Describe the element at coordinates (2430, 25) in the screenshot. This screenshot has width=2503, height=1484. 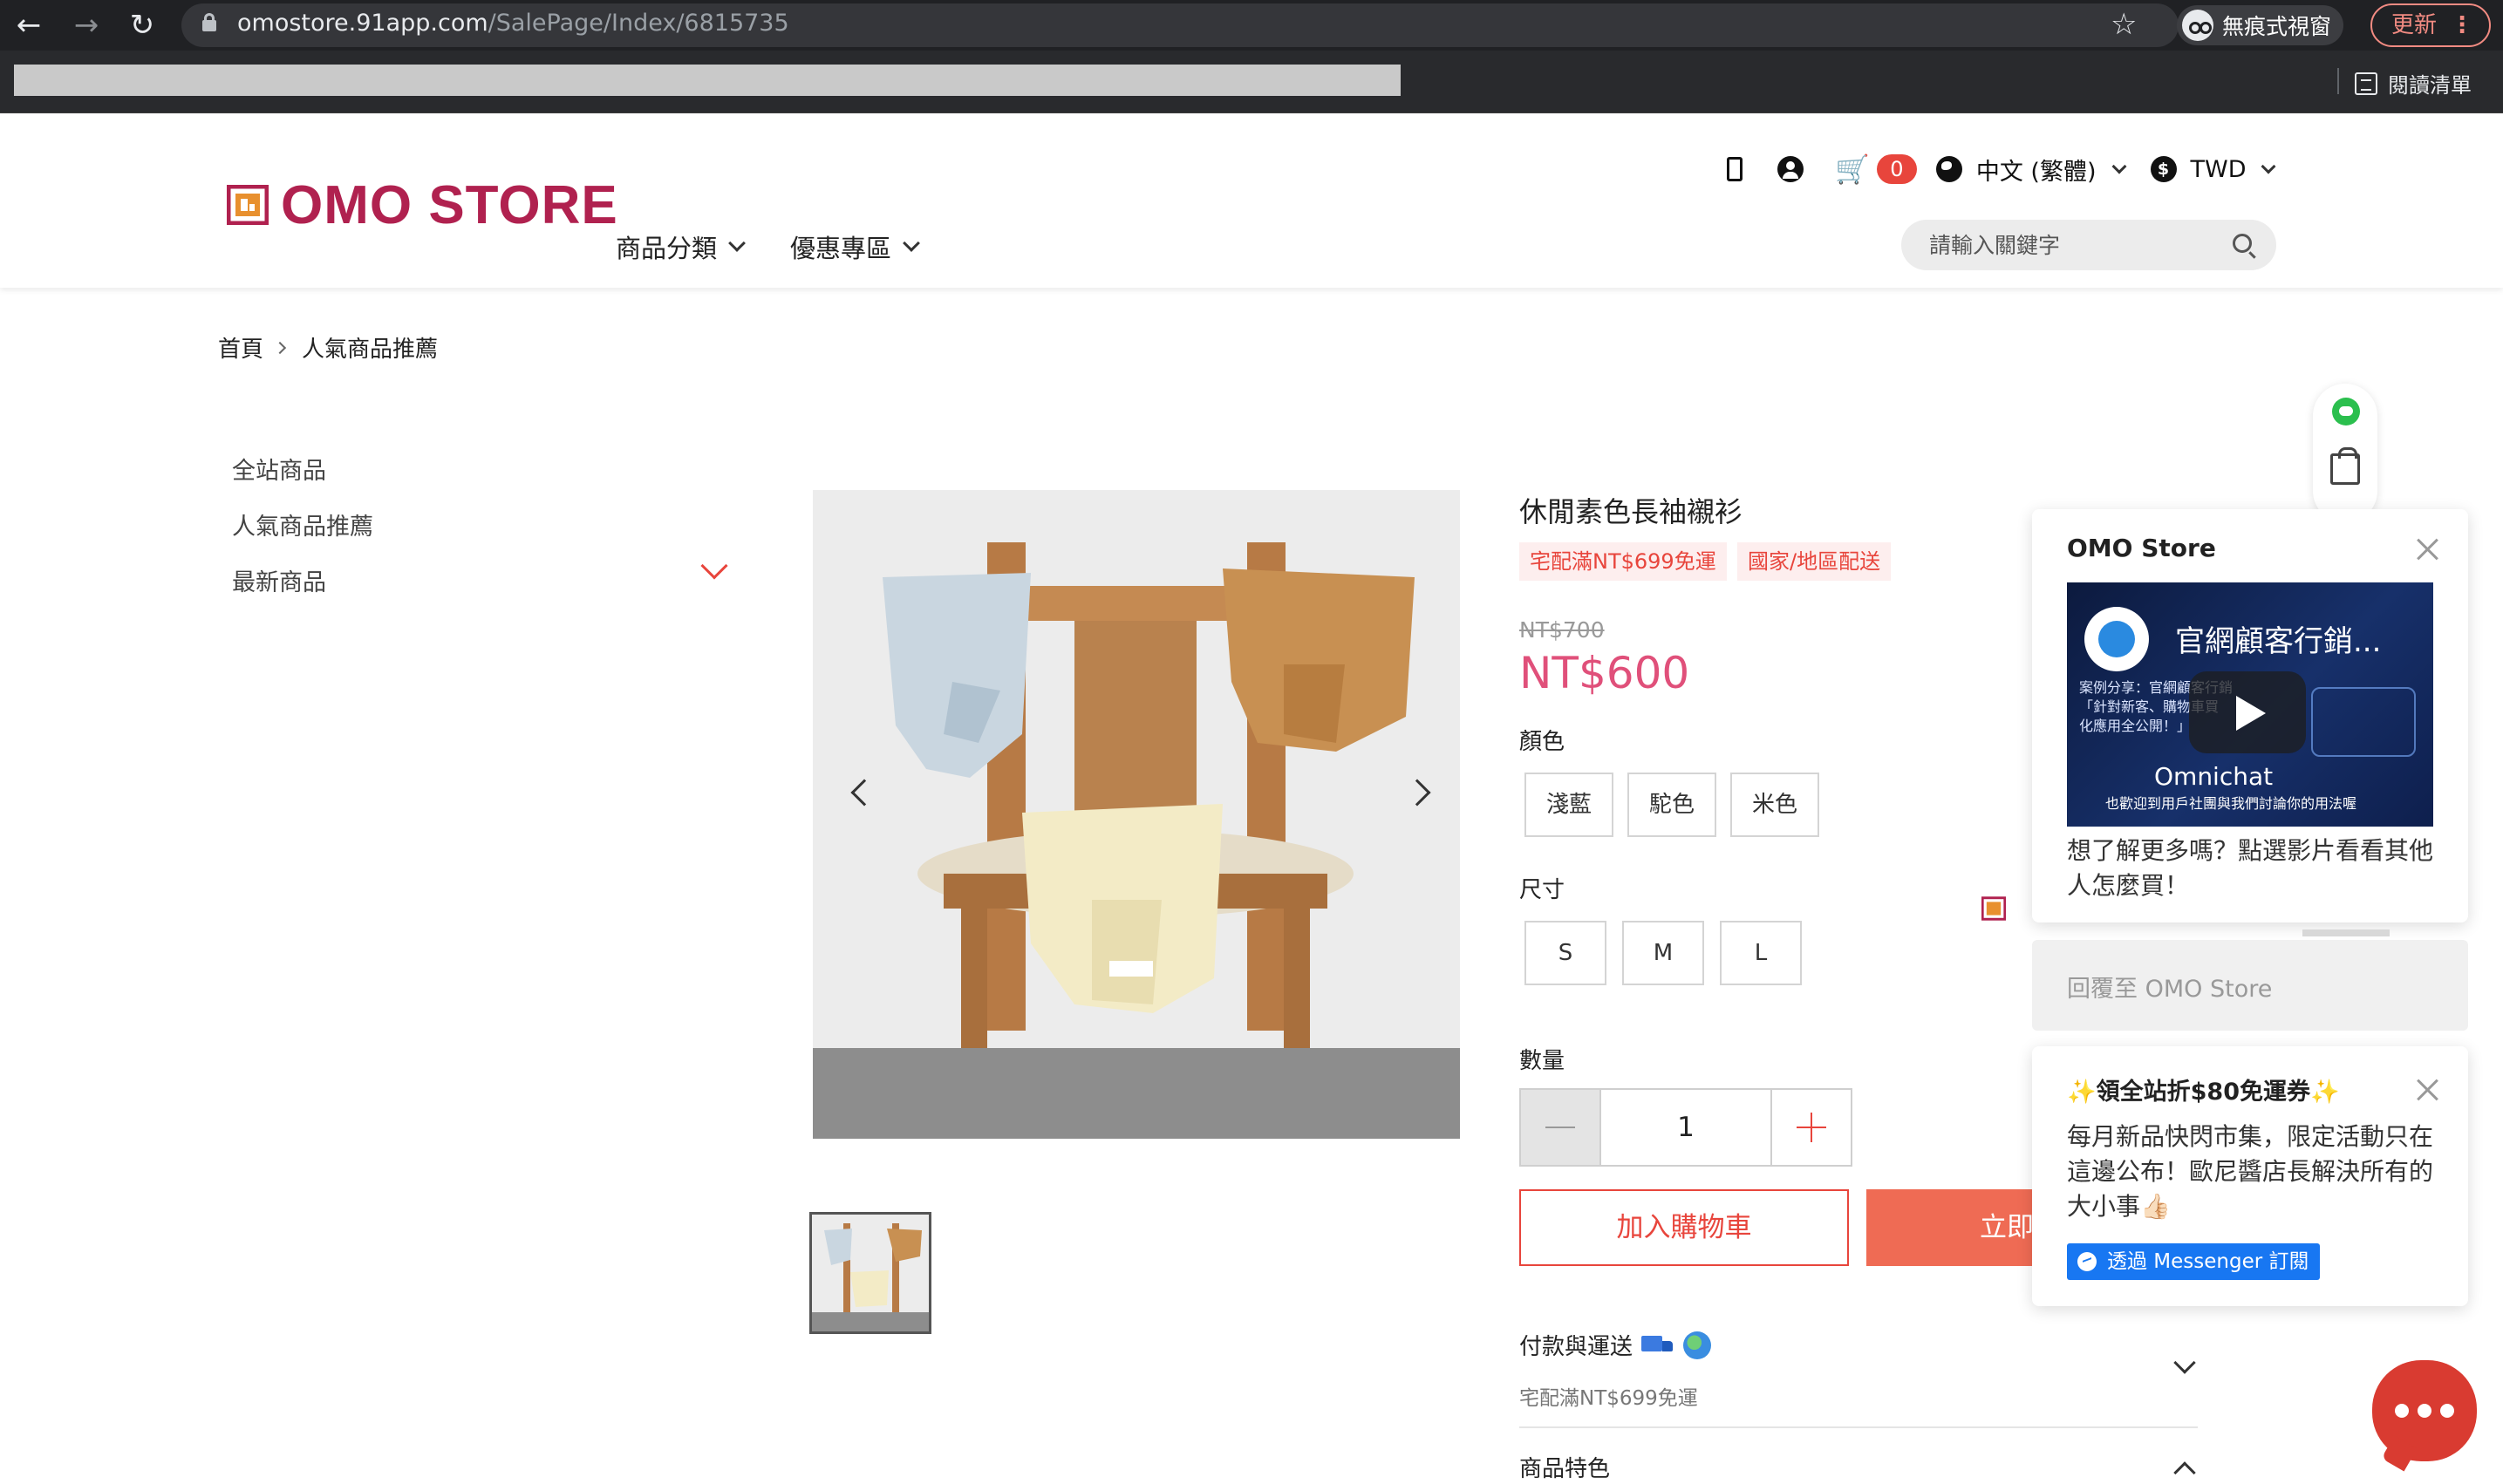
I see `update-button: 更新 ⋮` at that location.